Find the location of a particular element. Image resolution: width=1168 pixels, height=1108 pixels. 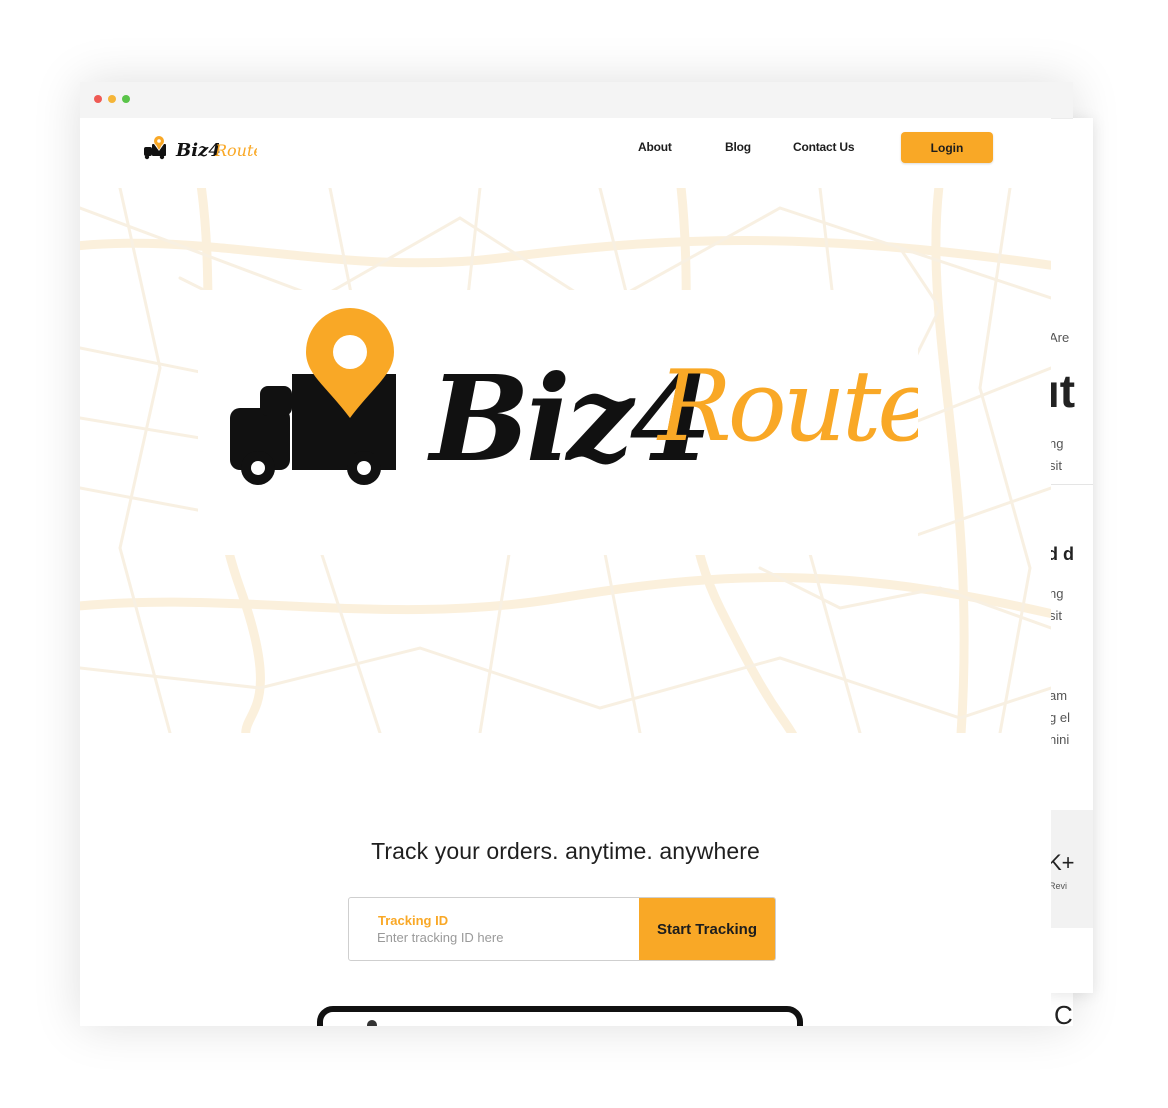

start-tracking-button: Start Tracking is located at coordinates (707, 929).